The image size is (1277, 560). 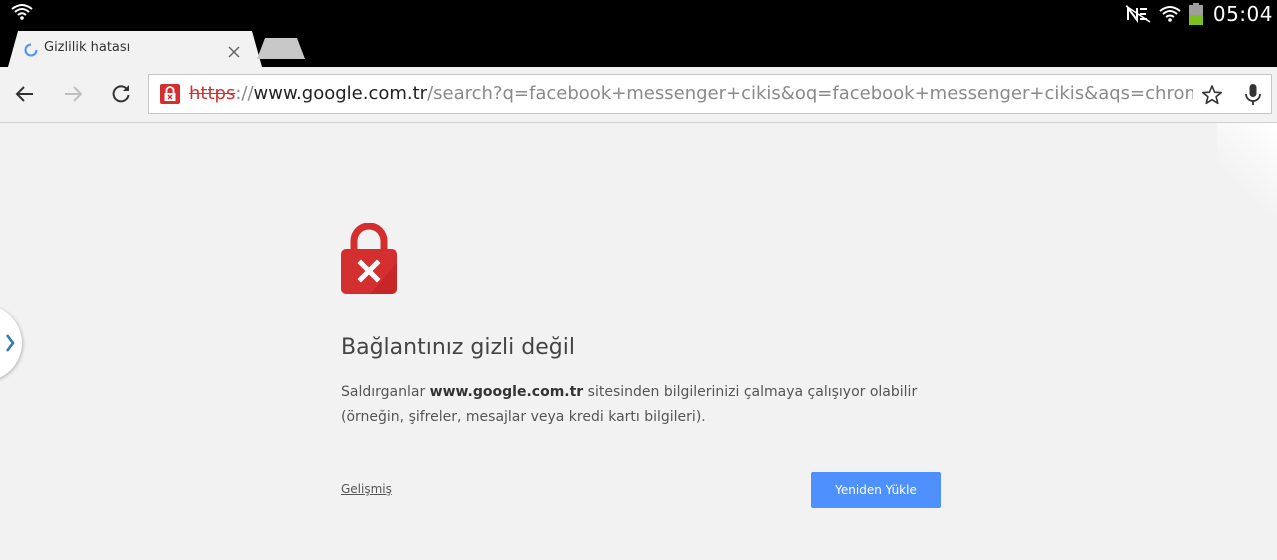 I want to click on wifi-notification-icon, so click(x=22, y=15).